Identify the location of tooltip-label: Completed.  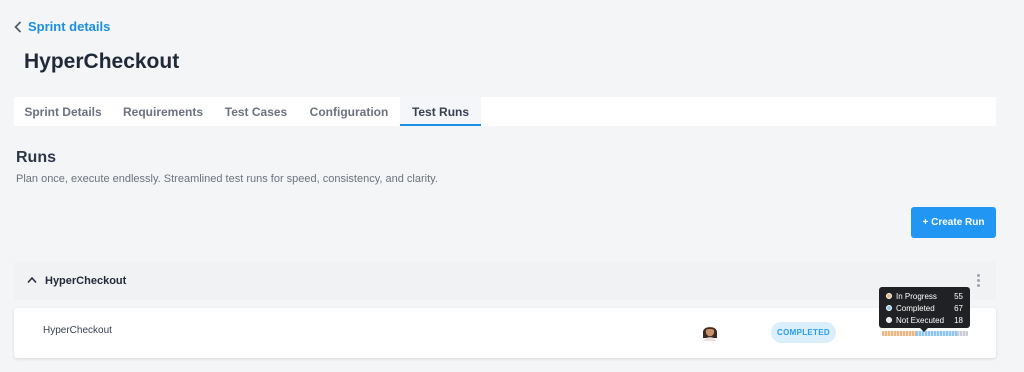
(915, 308).